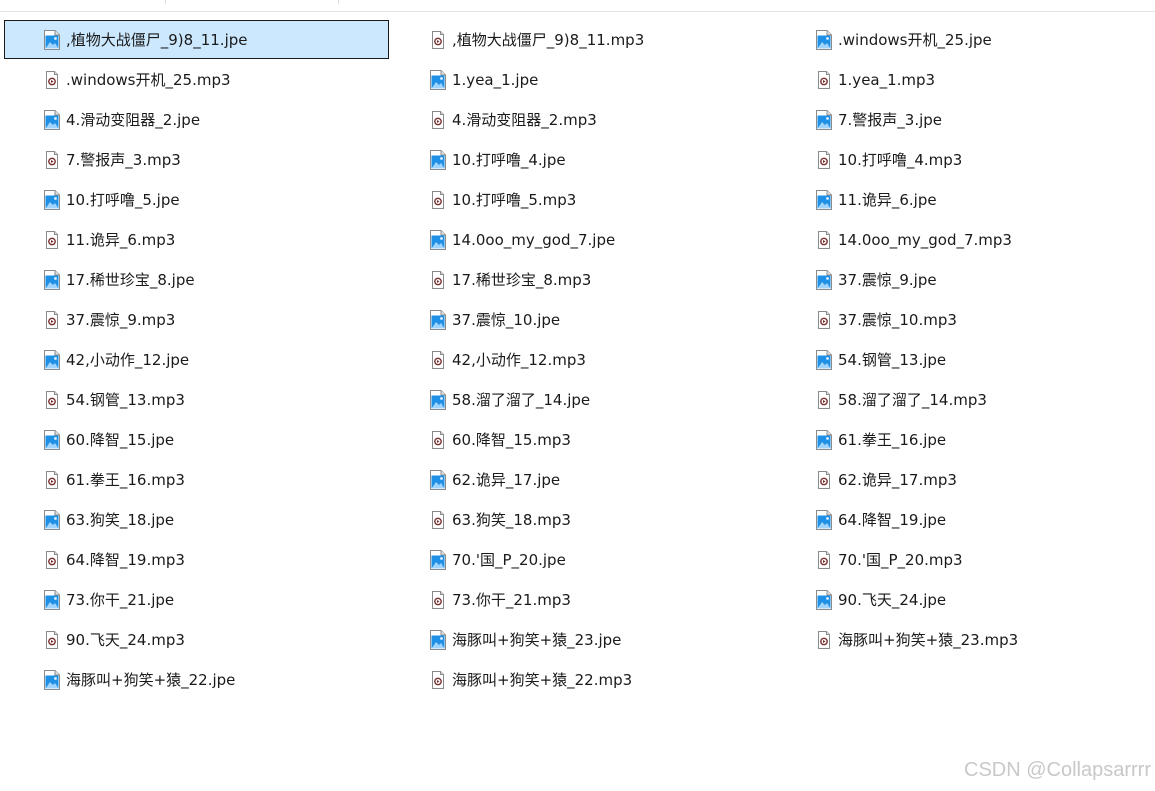 Image resolution: width=1155 pixels, height=791 pixels. I want to click on file-name: 10.打呼噜_5.jpe, so click(123, 200).